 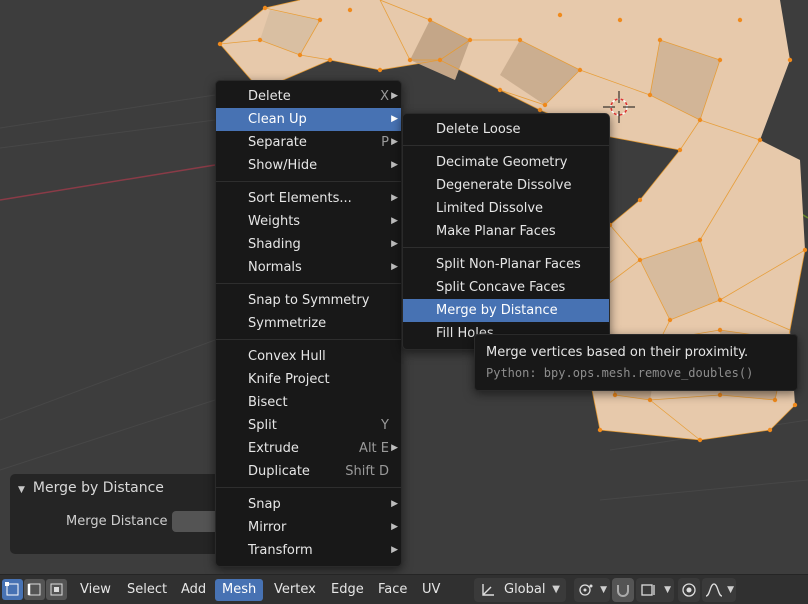 I want to click on menu-item-extrude: Extrude Alt E ▶, so click(x=308, y=448).